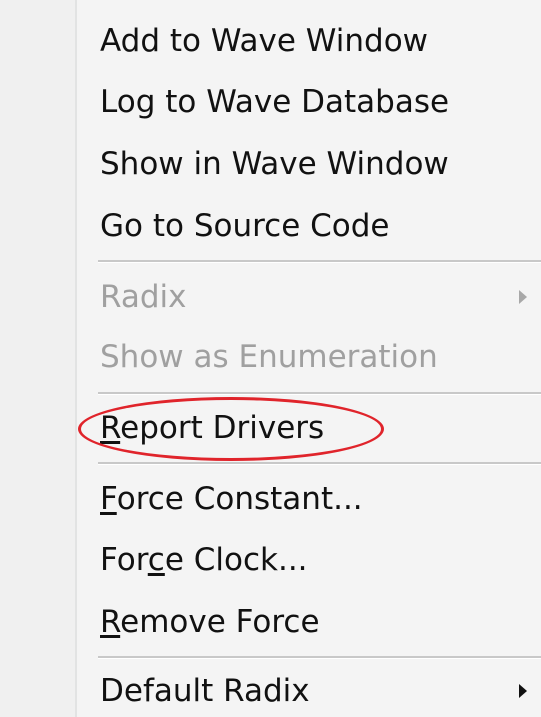 This screenshot has width=541, height=717. I want to click on menu-item-remove-force: Remove Force, so click(210, 622).